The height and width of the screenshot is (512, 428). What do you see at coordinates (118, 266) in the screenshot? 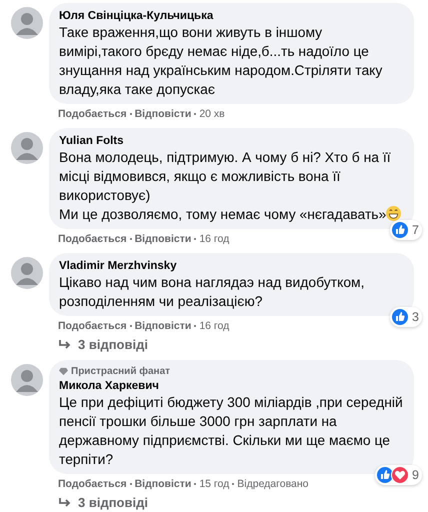
I see `author-name: Vladimir Merzhvinsky` at bounding box center [118, 266].